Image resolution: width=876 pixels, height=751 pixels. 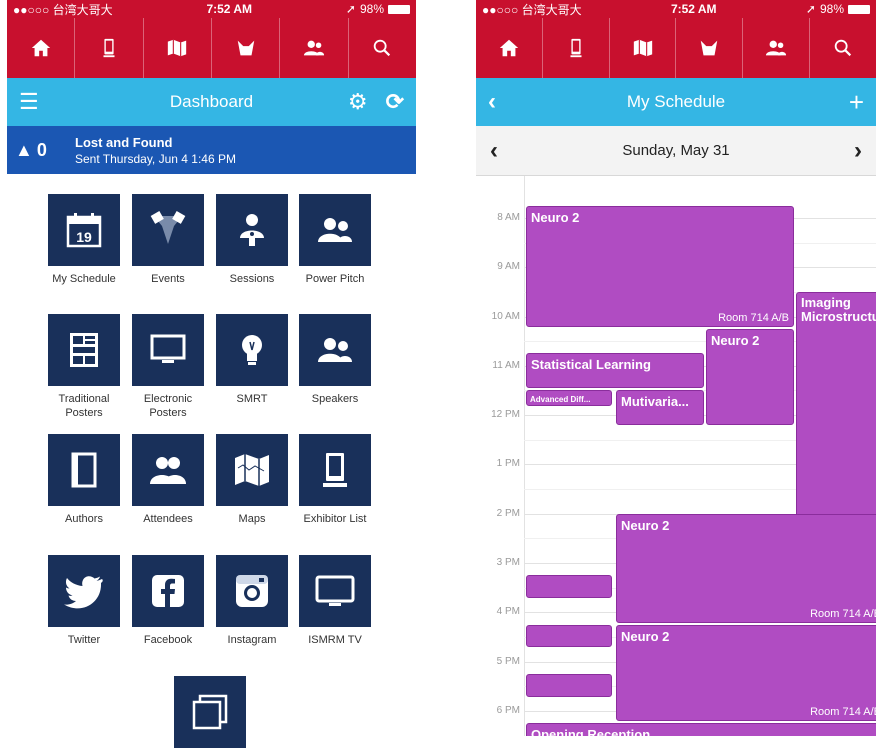 I want to click on tile-label: Electronic Posters, so click(x=168, y=406).